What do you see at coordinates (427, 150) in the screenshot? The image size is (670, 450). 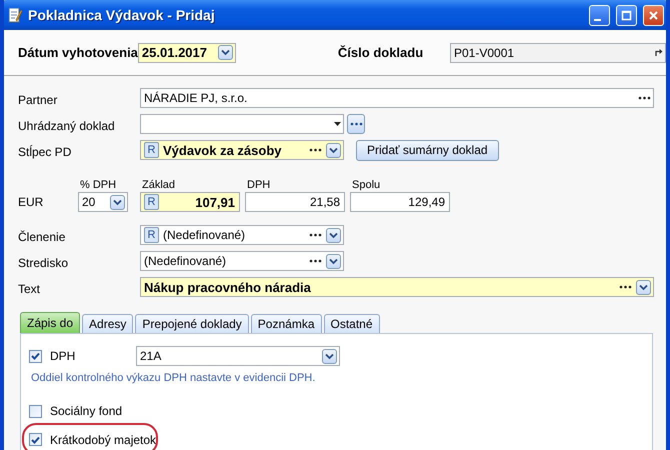 I see `add-summary-button: Pridať sumárny doklad` at bounding box center [427, 150].